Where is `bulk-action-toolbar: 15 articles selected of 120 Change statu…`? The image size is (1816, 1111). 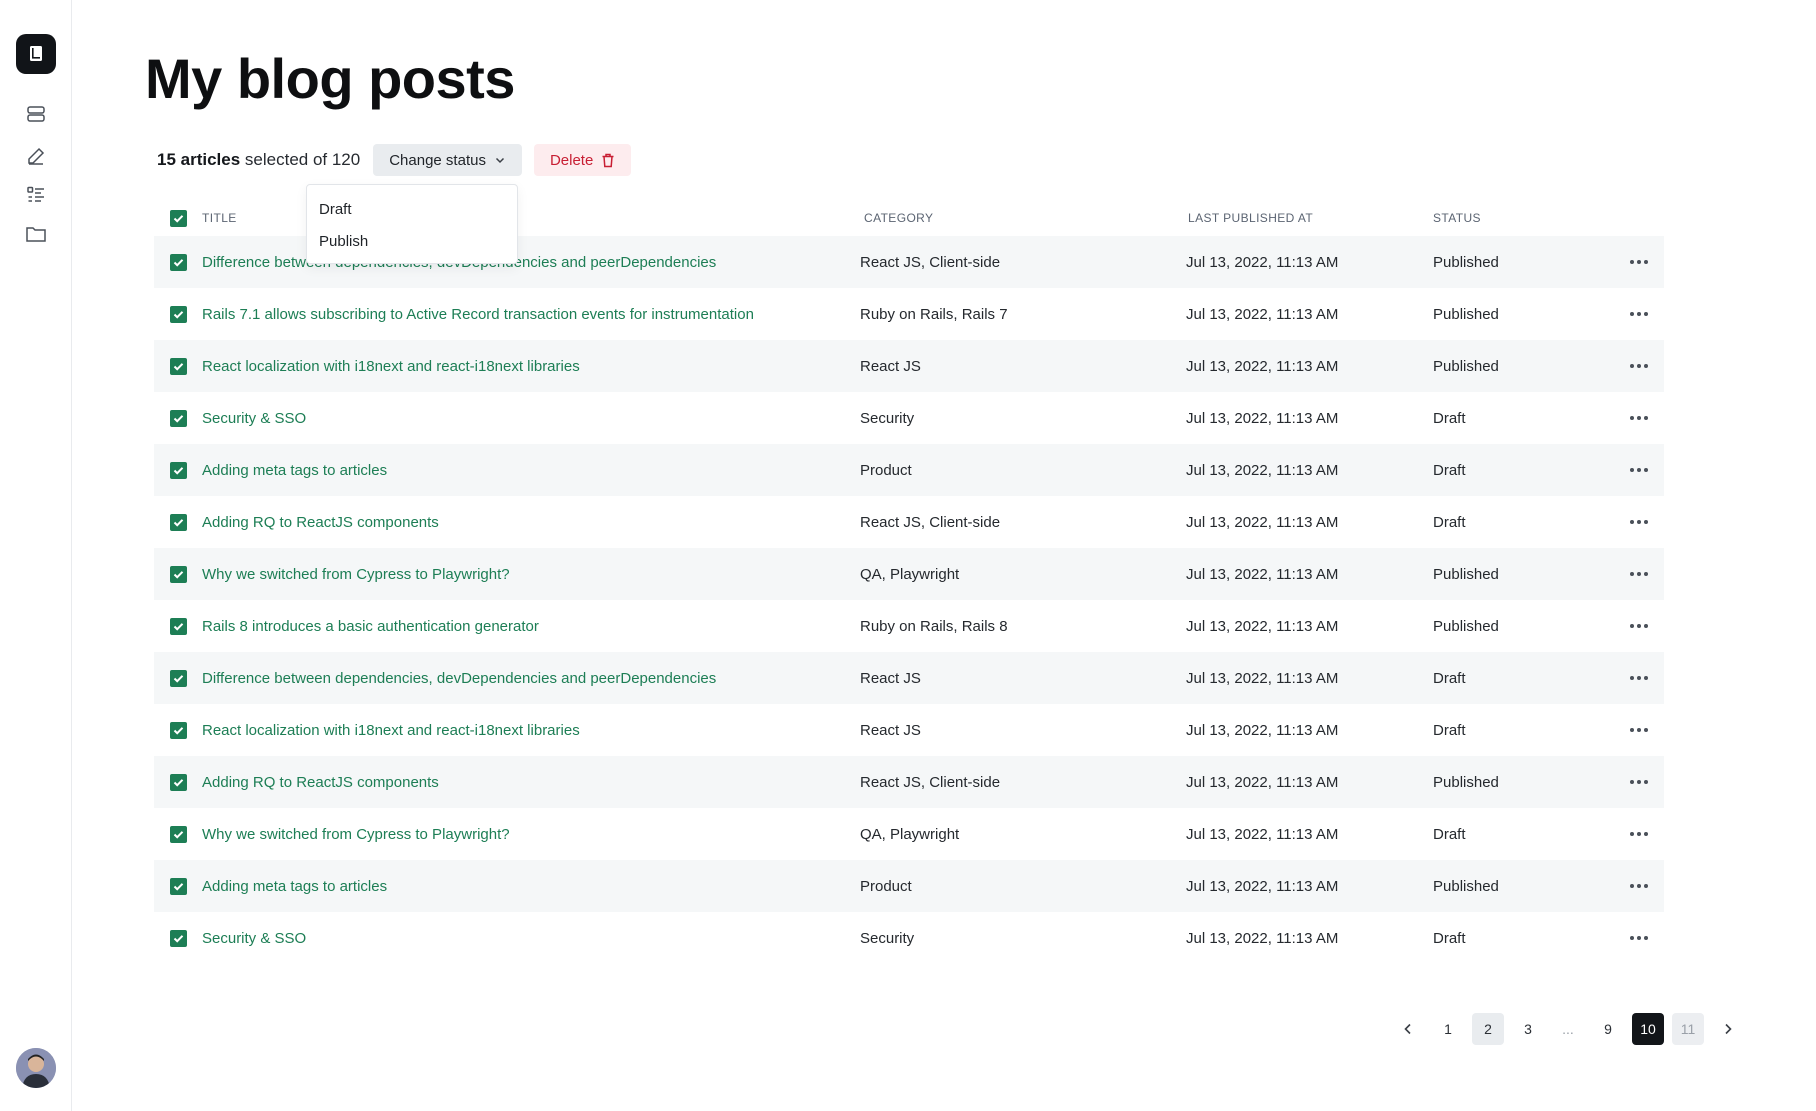 bulk-action-toolbar: 15 articles selected of 120 Change statu… is located at coordinates (394, 160).